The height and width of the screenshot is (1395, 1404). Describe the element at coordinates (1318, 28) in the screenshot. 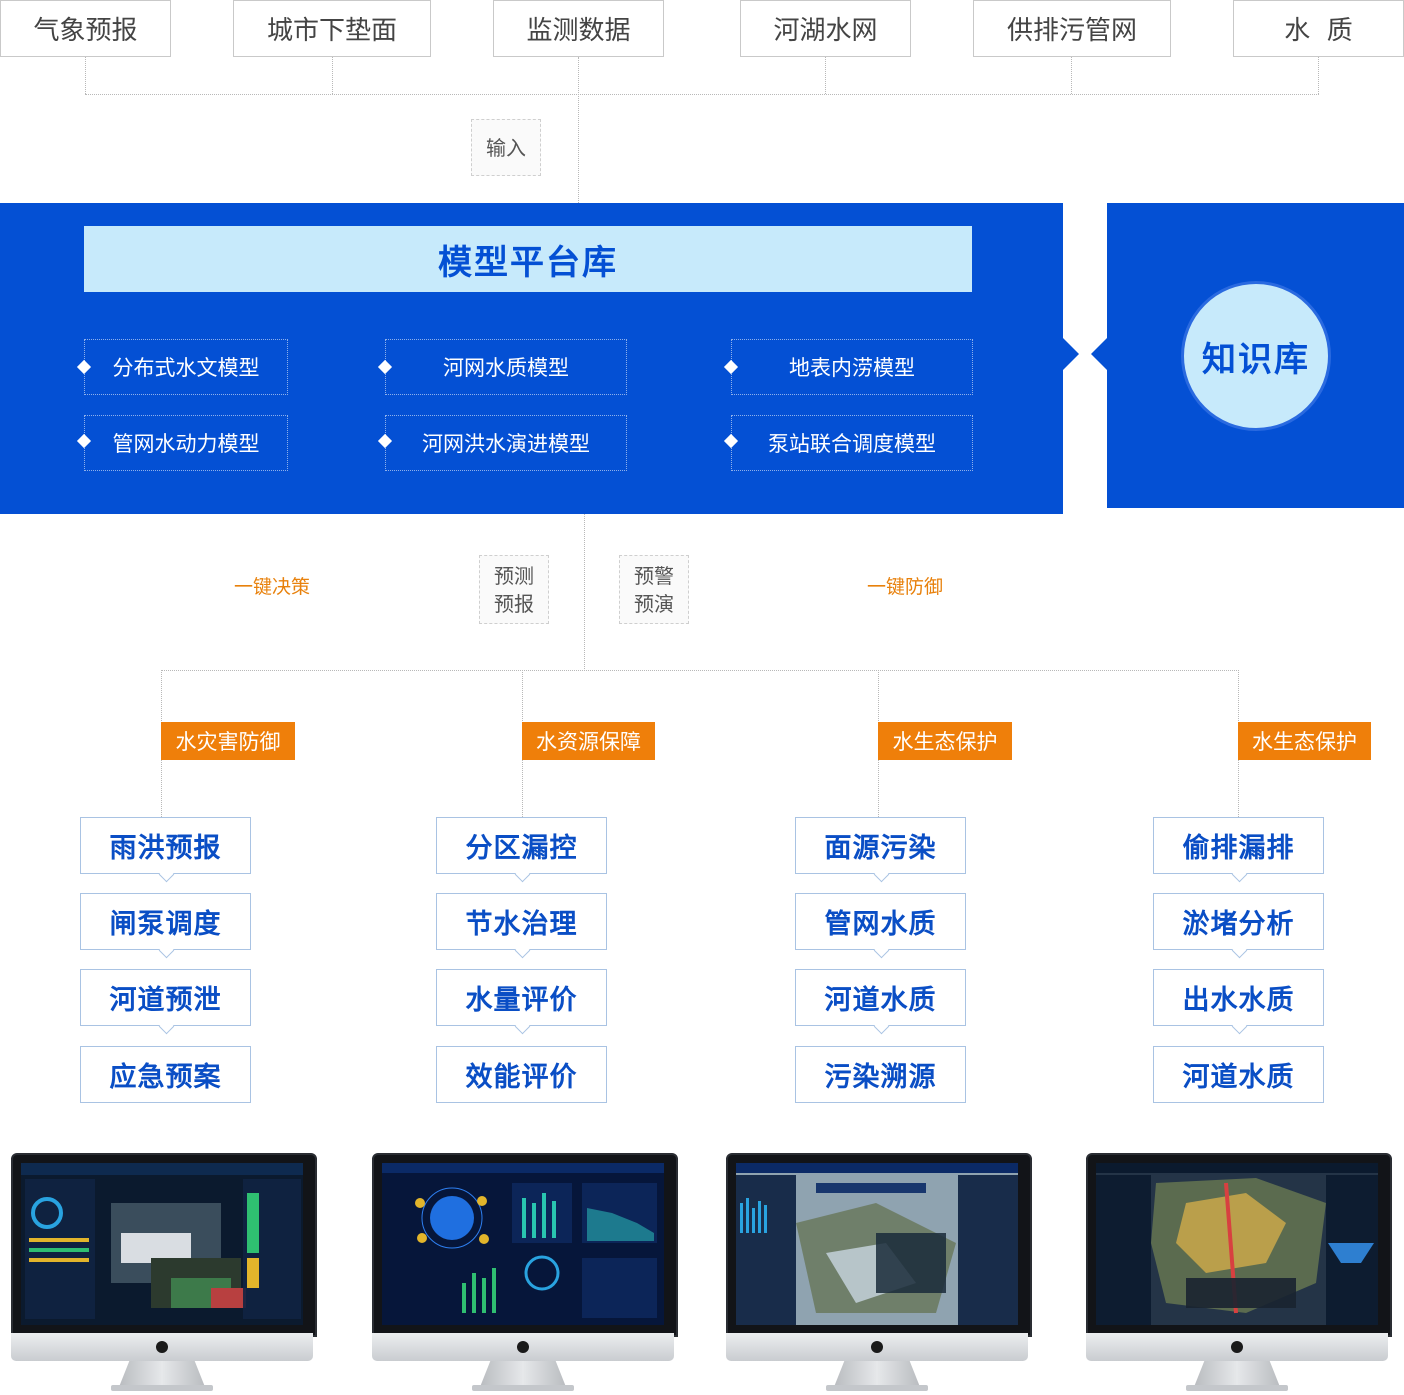

I see `input-water-quality: 水 质` at that location.